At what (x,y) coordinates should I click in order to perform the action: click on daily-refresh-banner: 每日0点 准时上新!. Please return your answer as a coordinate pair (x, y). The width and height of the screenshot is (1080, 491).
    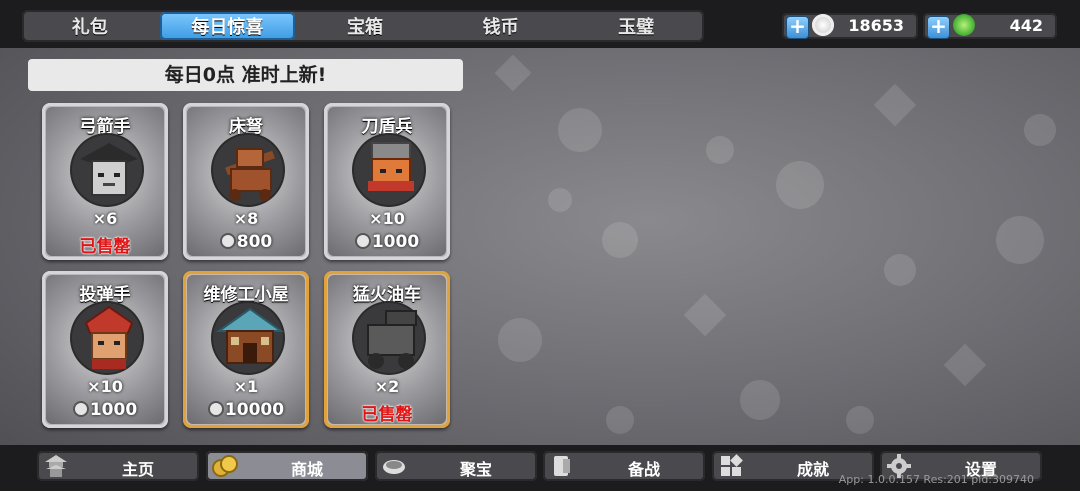
    Looking at the image, I should click on (245, 75).